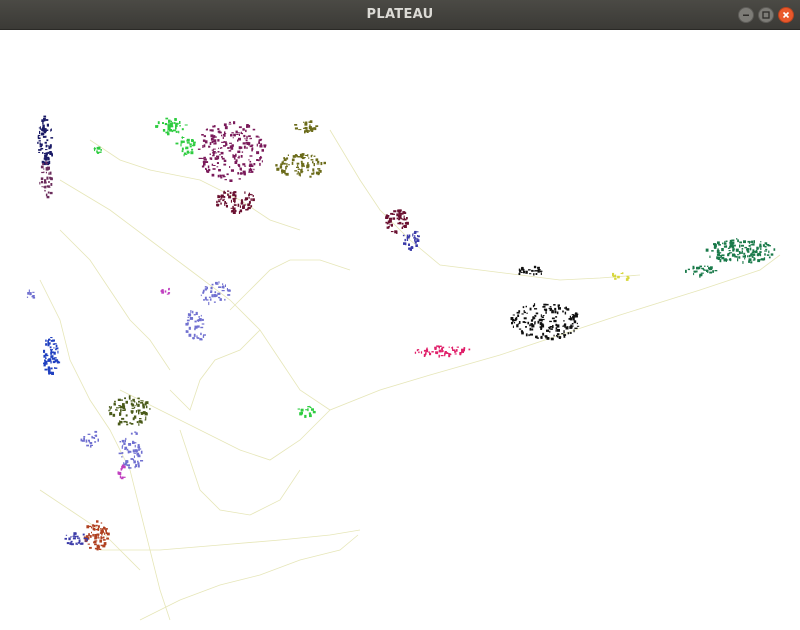  Describe the element at coordinates (230, 540) in the screenshot. I see `road-line` at that location.